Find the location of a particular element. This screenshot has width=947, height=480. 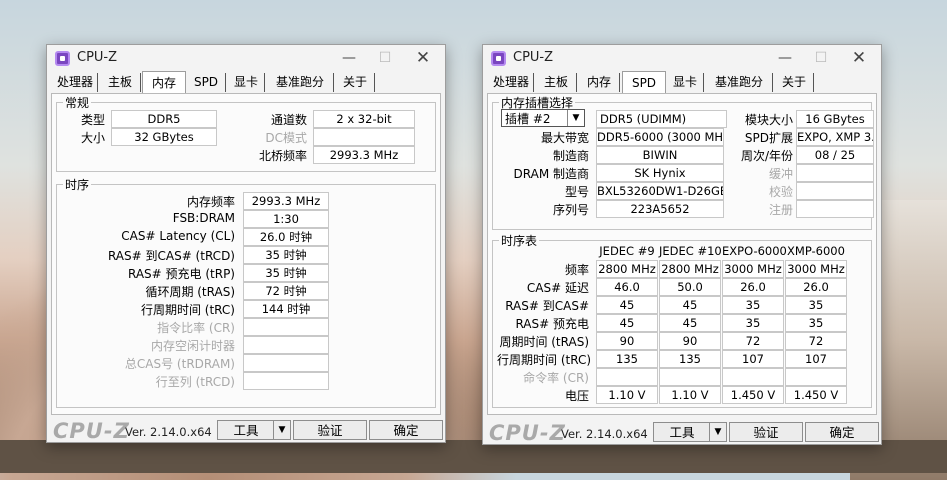

cpuz-app-icon is located at coordinates (62, 58).